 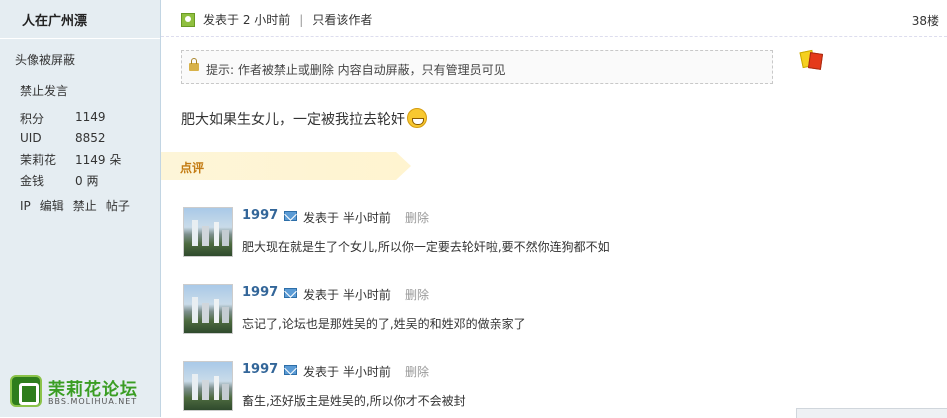 I want to click on moderation-actions: IP 编辑 禁止 帖子, so click(x=79, y=205).